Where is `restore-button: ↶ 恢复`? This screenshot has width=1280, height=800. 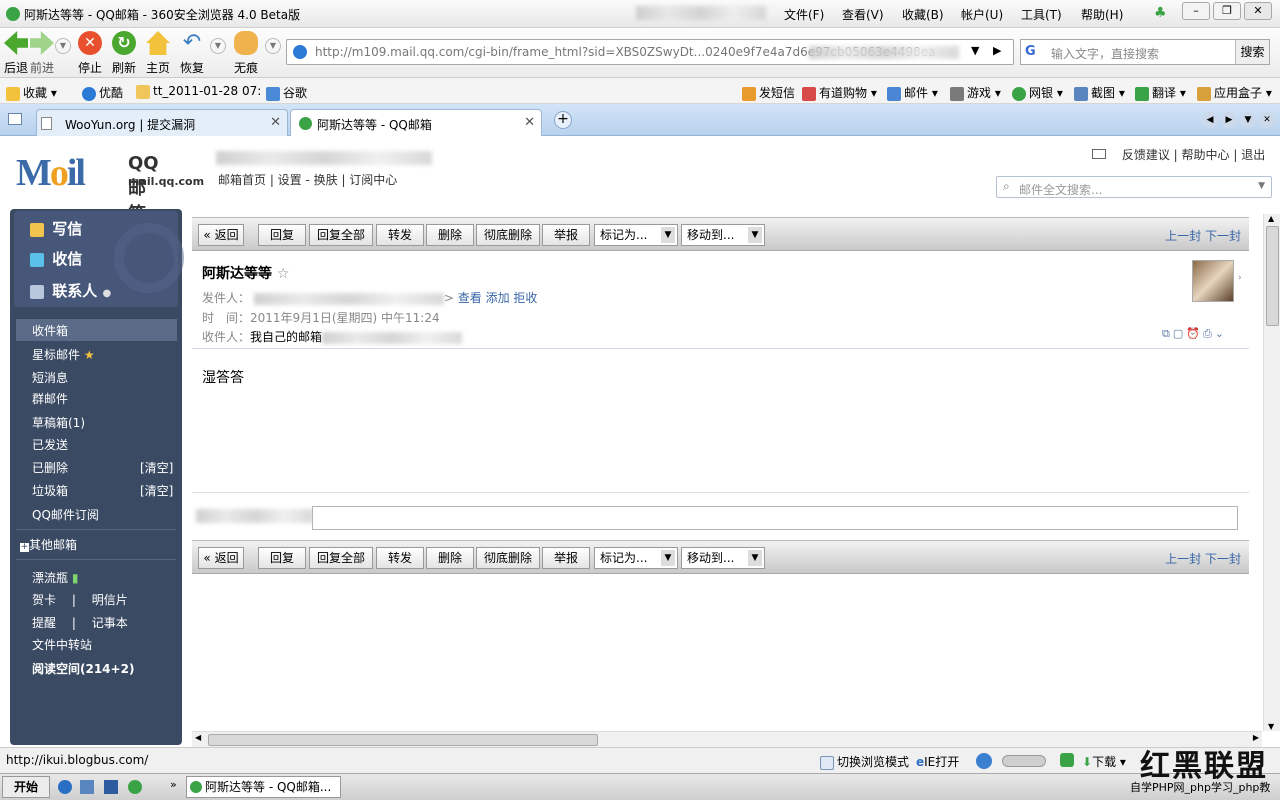 restore-button: ↶ 恢复 is located at coordinates (192, 53).